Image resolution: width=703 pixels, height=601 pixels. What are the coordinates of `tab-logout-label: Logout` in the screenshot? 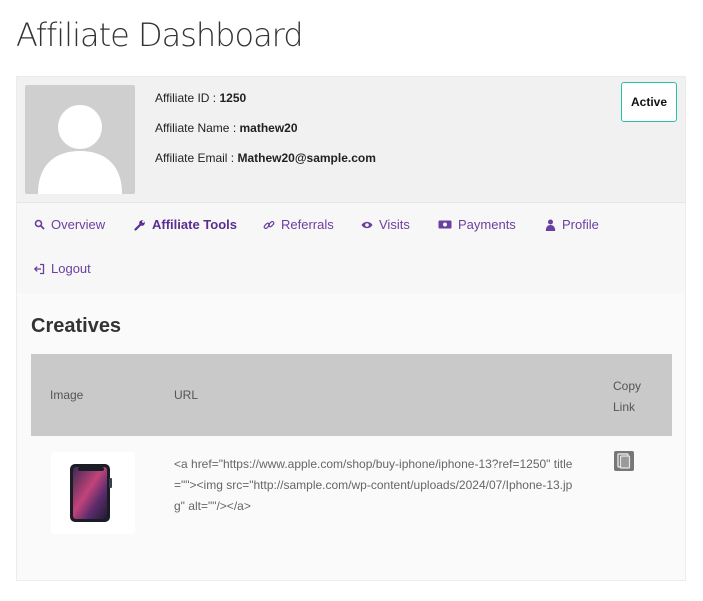 It's located at (71, 268).